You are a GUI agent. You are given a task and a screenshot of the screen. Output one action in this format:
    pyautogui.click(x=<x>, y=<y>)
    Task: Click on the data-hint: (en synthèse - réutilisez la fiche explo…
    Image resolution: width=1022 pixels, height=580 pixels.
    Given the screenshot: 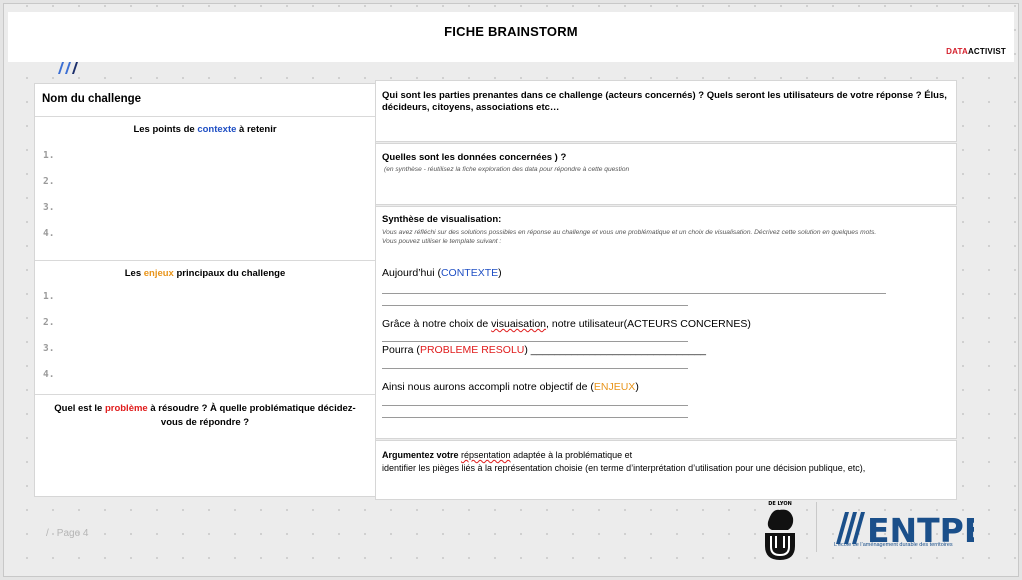 What is the action you would take?
    pyautogui.click(x=507, y=169)
    